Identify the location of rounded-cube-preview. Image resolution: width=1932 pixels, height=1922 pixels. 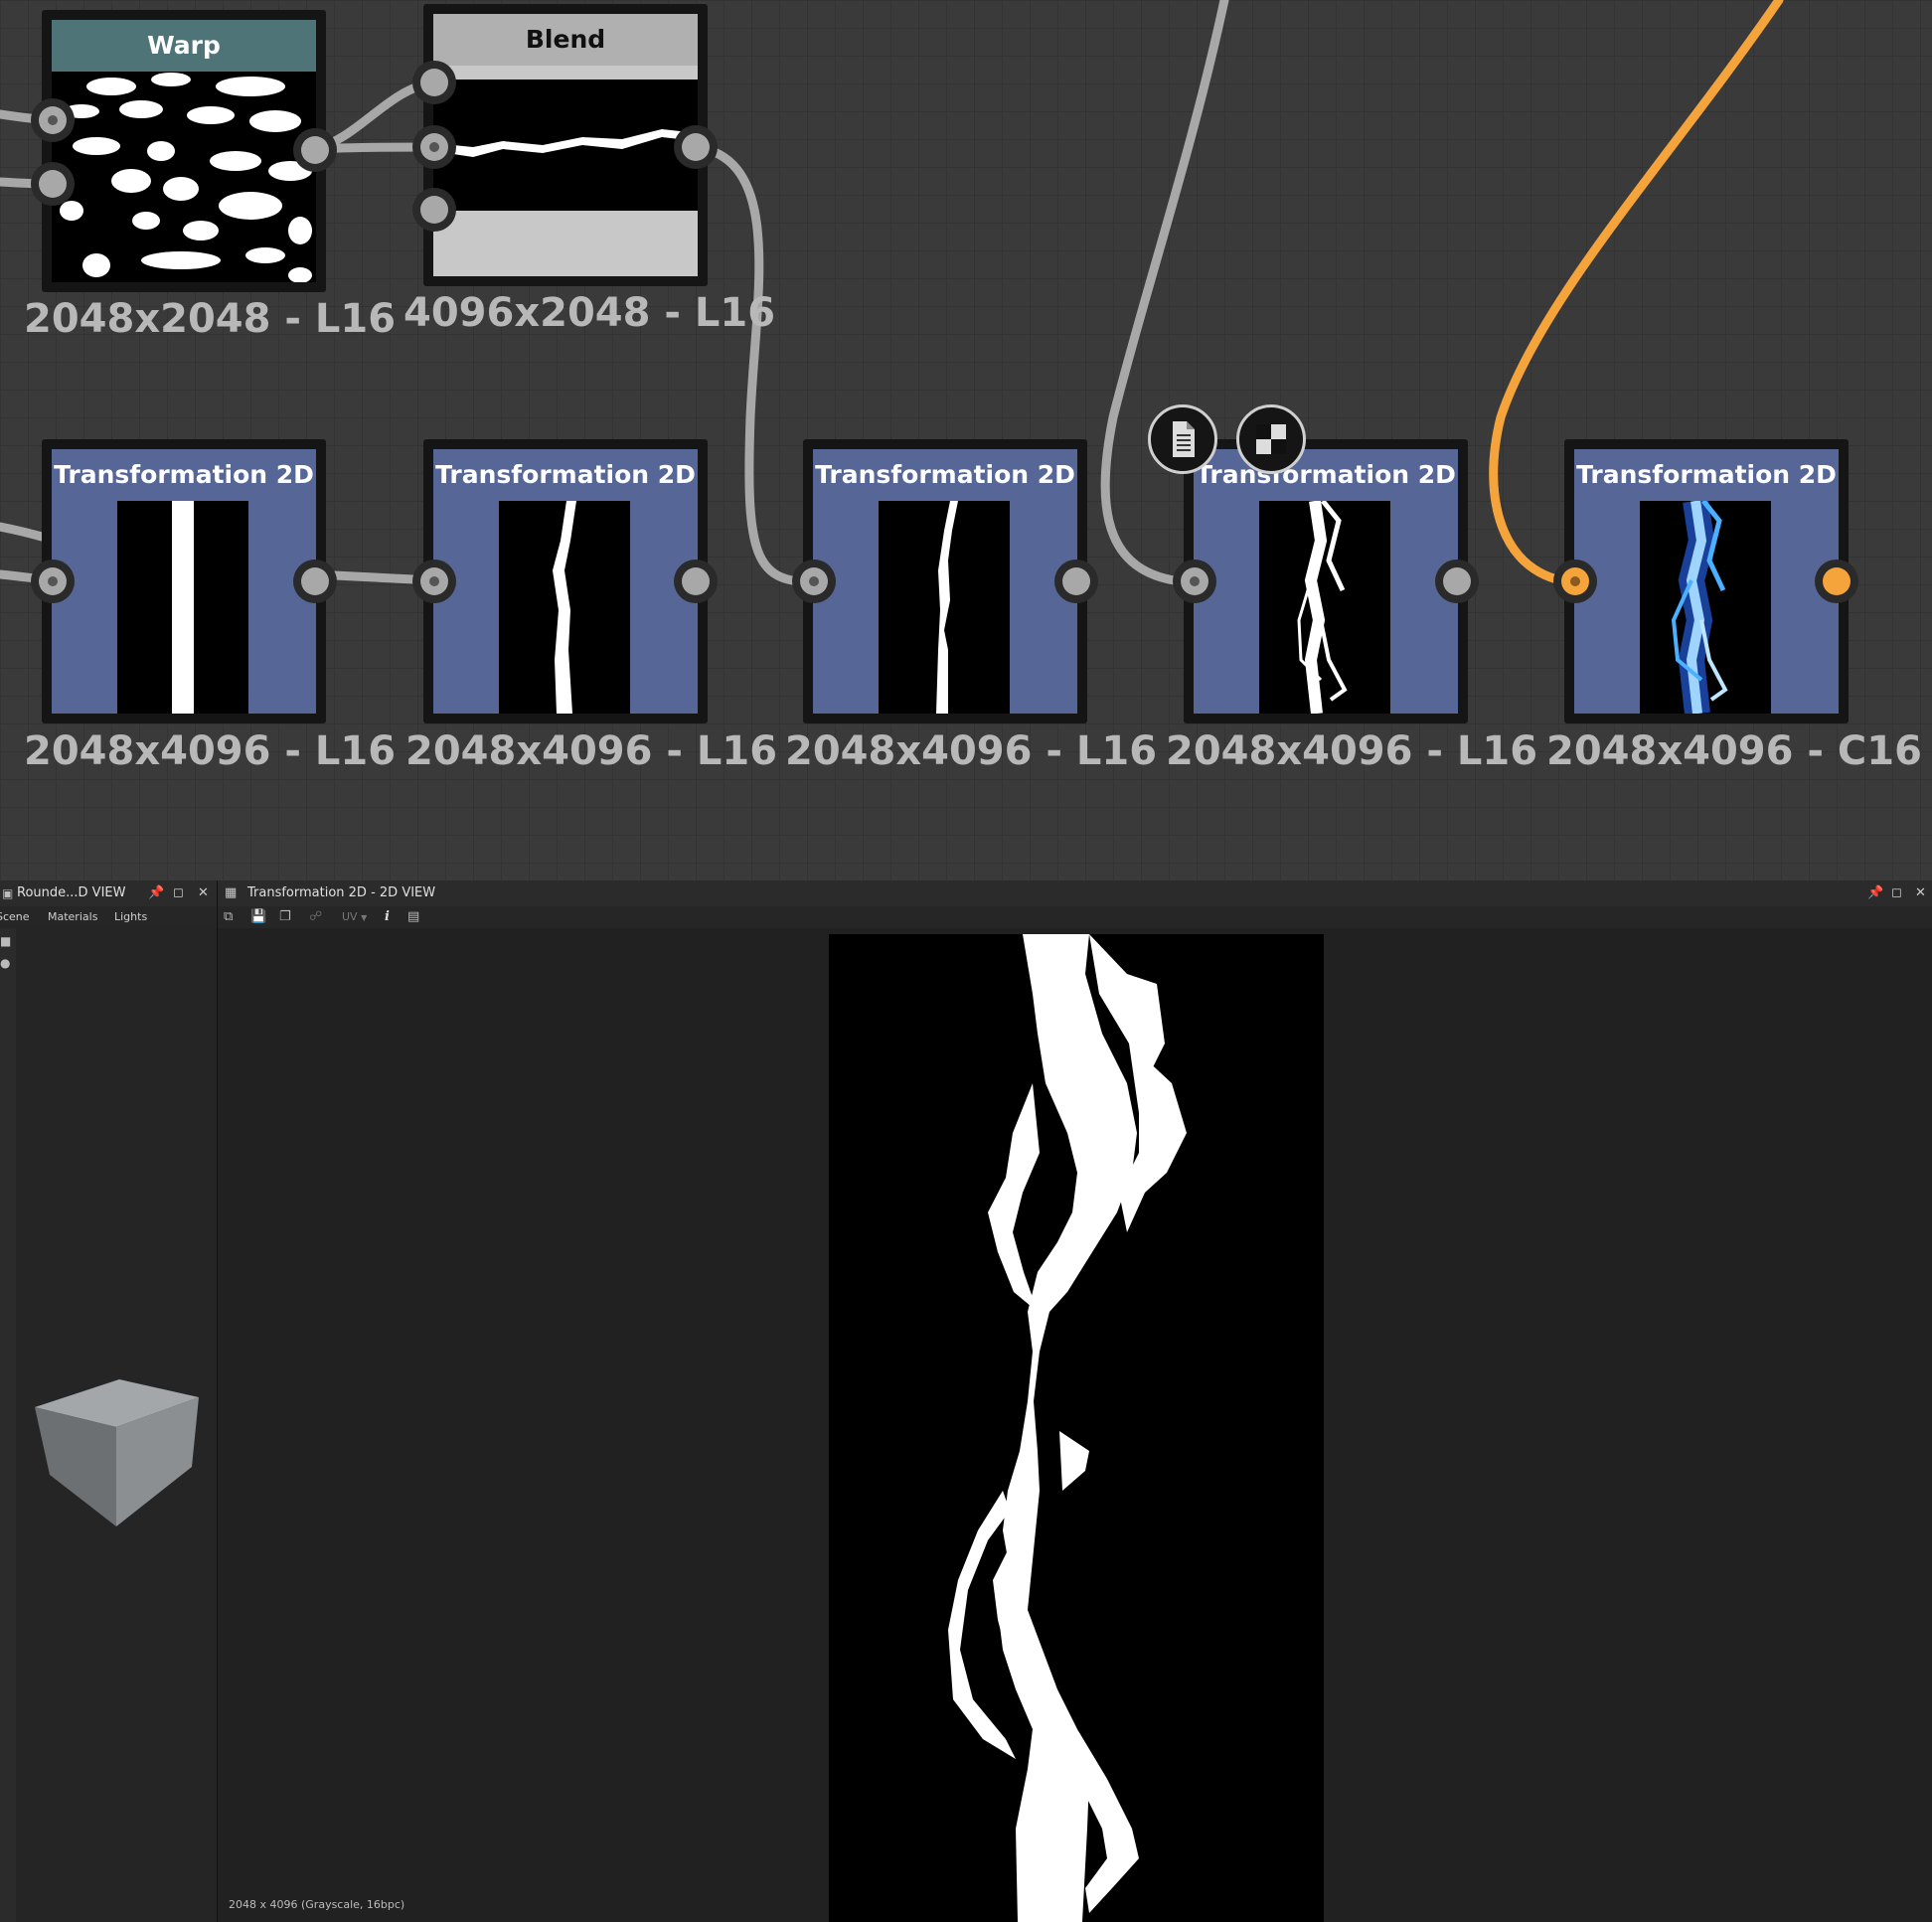
(117, 1453).